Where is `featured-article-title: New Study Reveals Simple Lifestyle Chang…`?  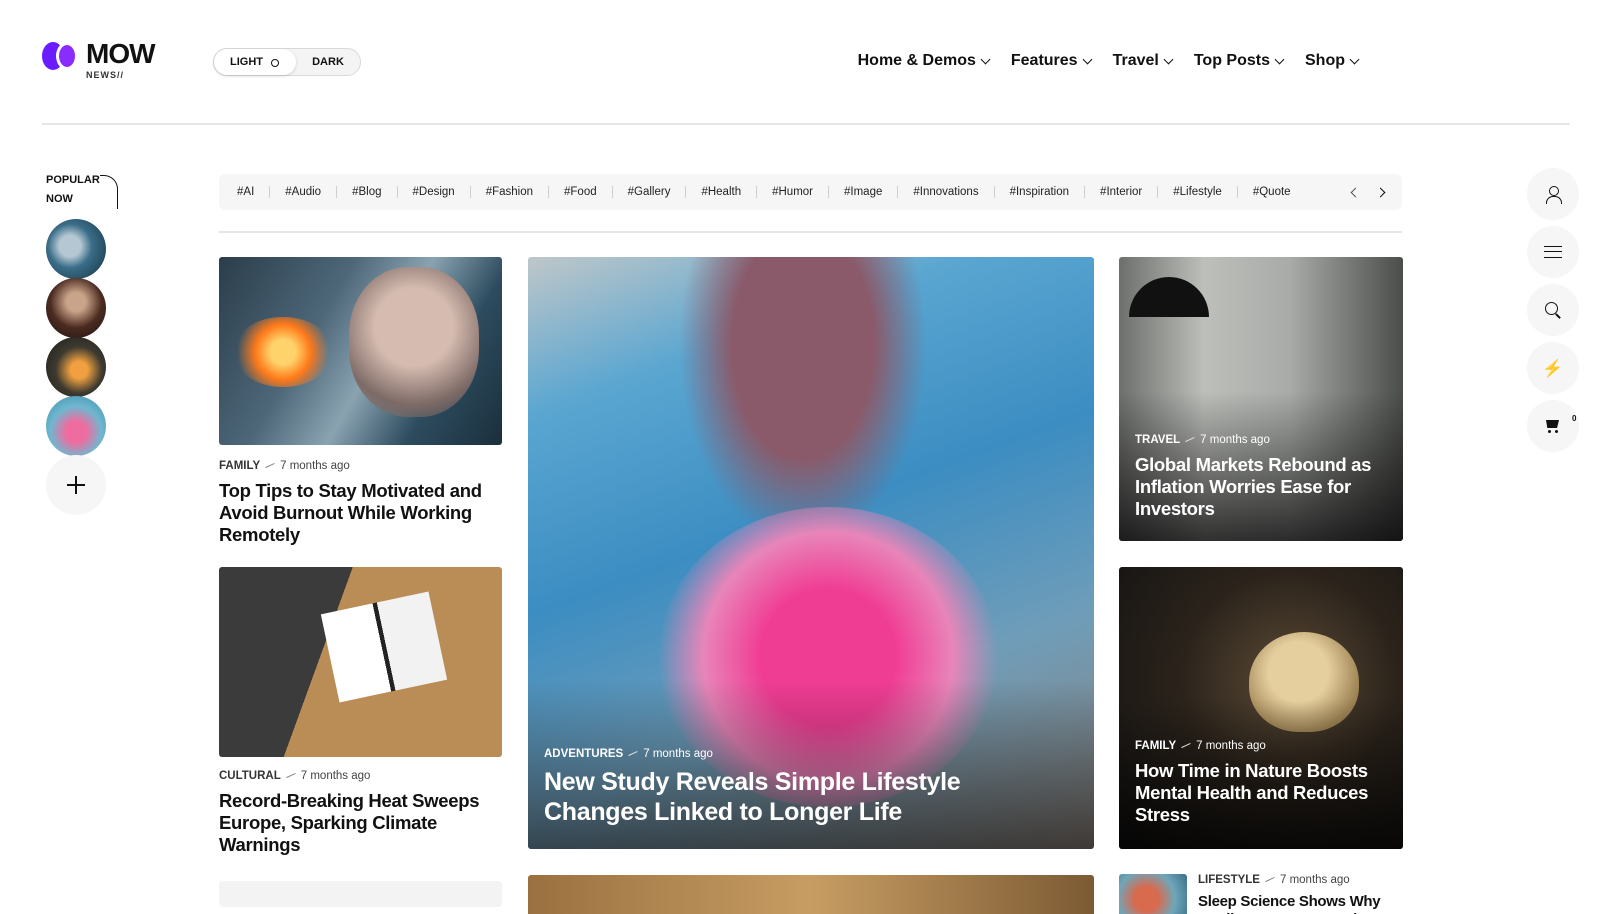
featured-article-title: New Study Reveals Simple Lifestyle Chang… is located at coordinates (804, 797).